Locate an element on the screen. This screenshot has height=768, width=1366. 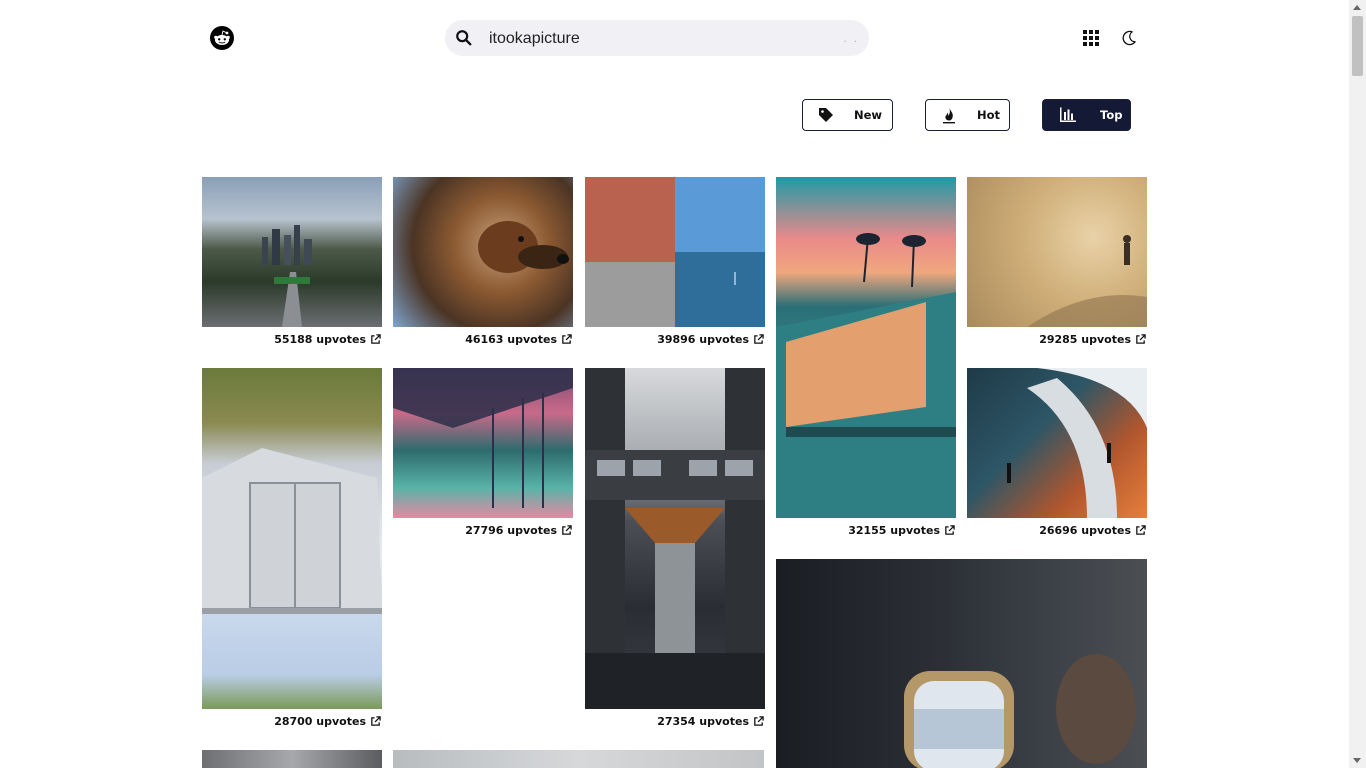
sort-new-label: New is located at coordinates (868, 115).